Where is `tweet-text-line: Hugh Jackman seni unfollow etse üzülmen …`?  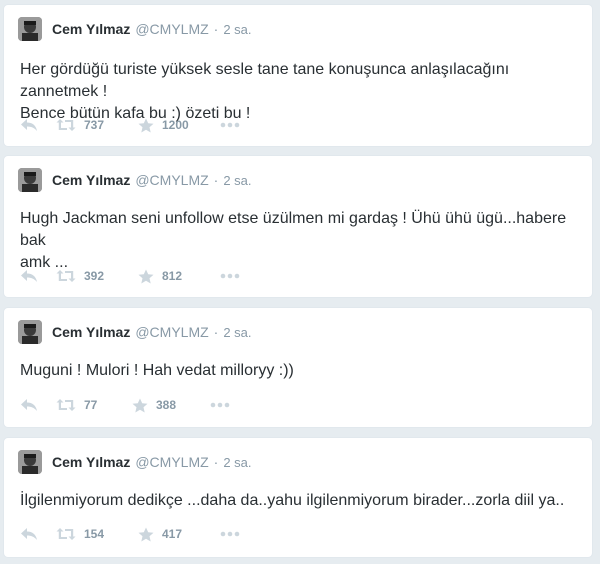 tweet-text-line: Hugh Jackman seni unfollow etse üzülmen … is located at coordinates (293, 229).